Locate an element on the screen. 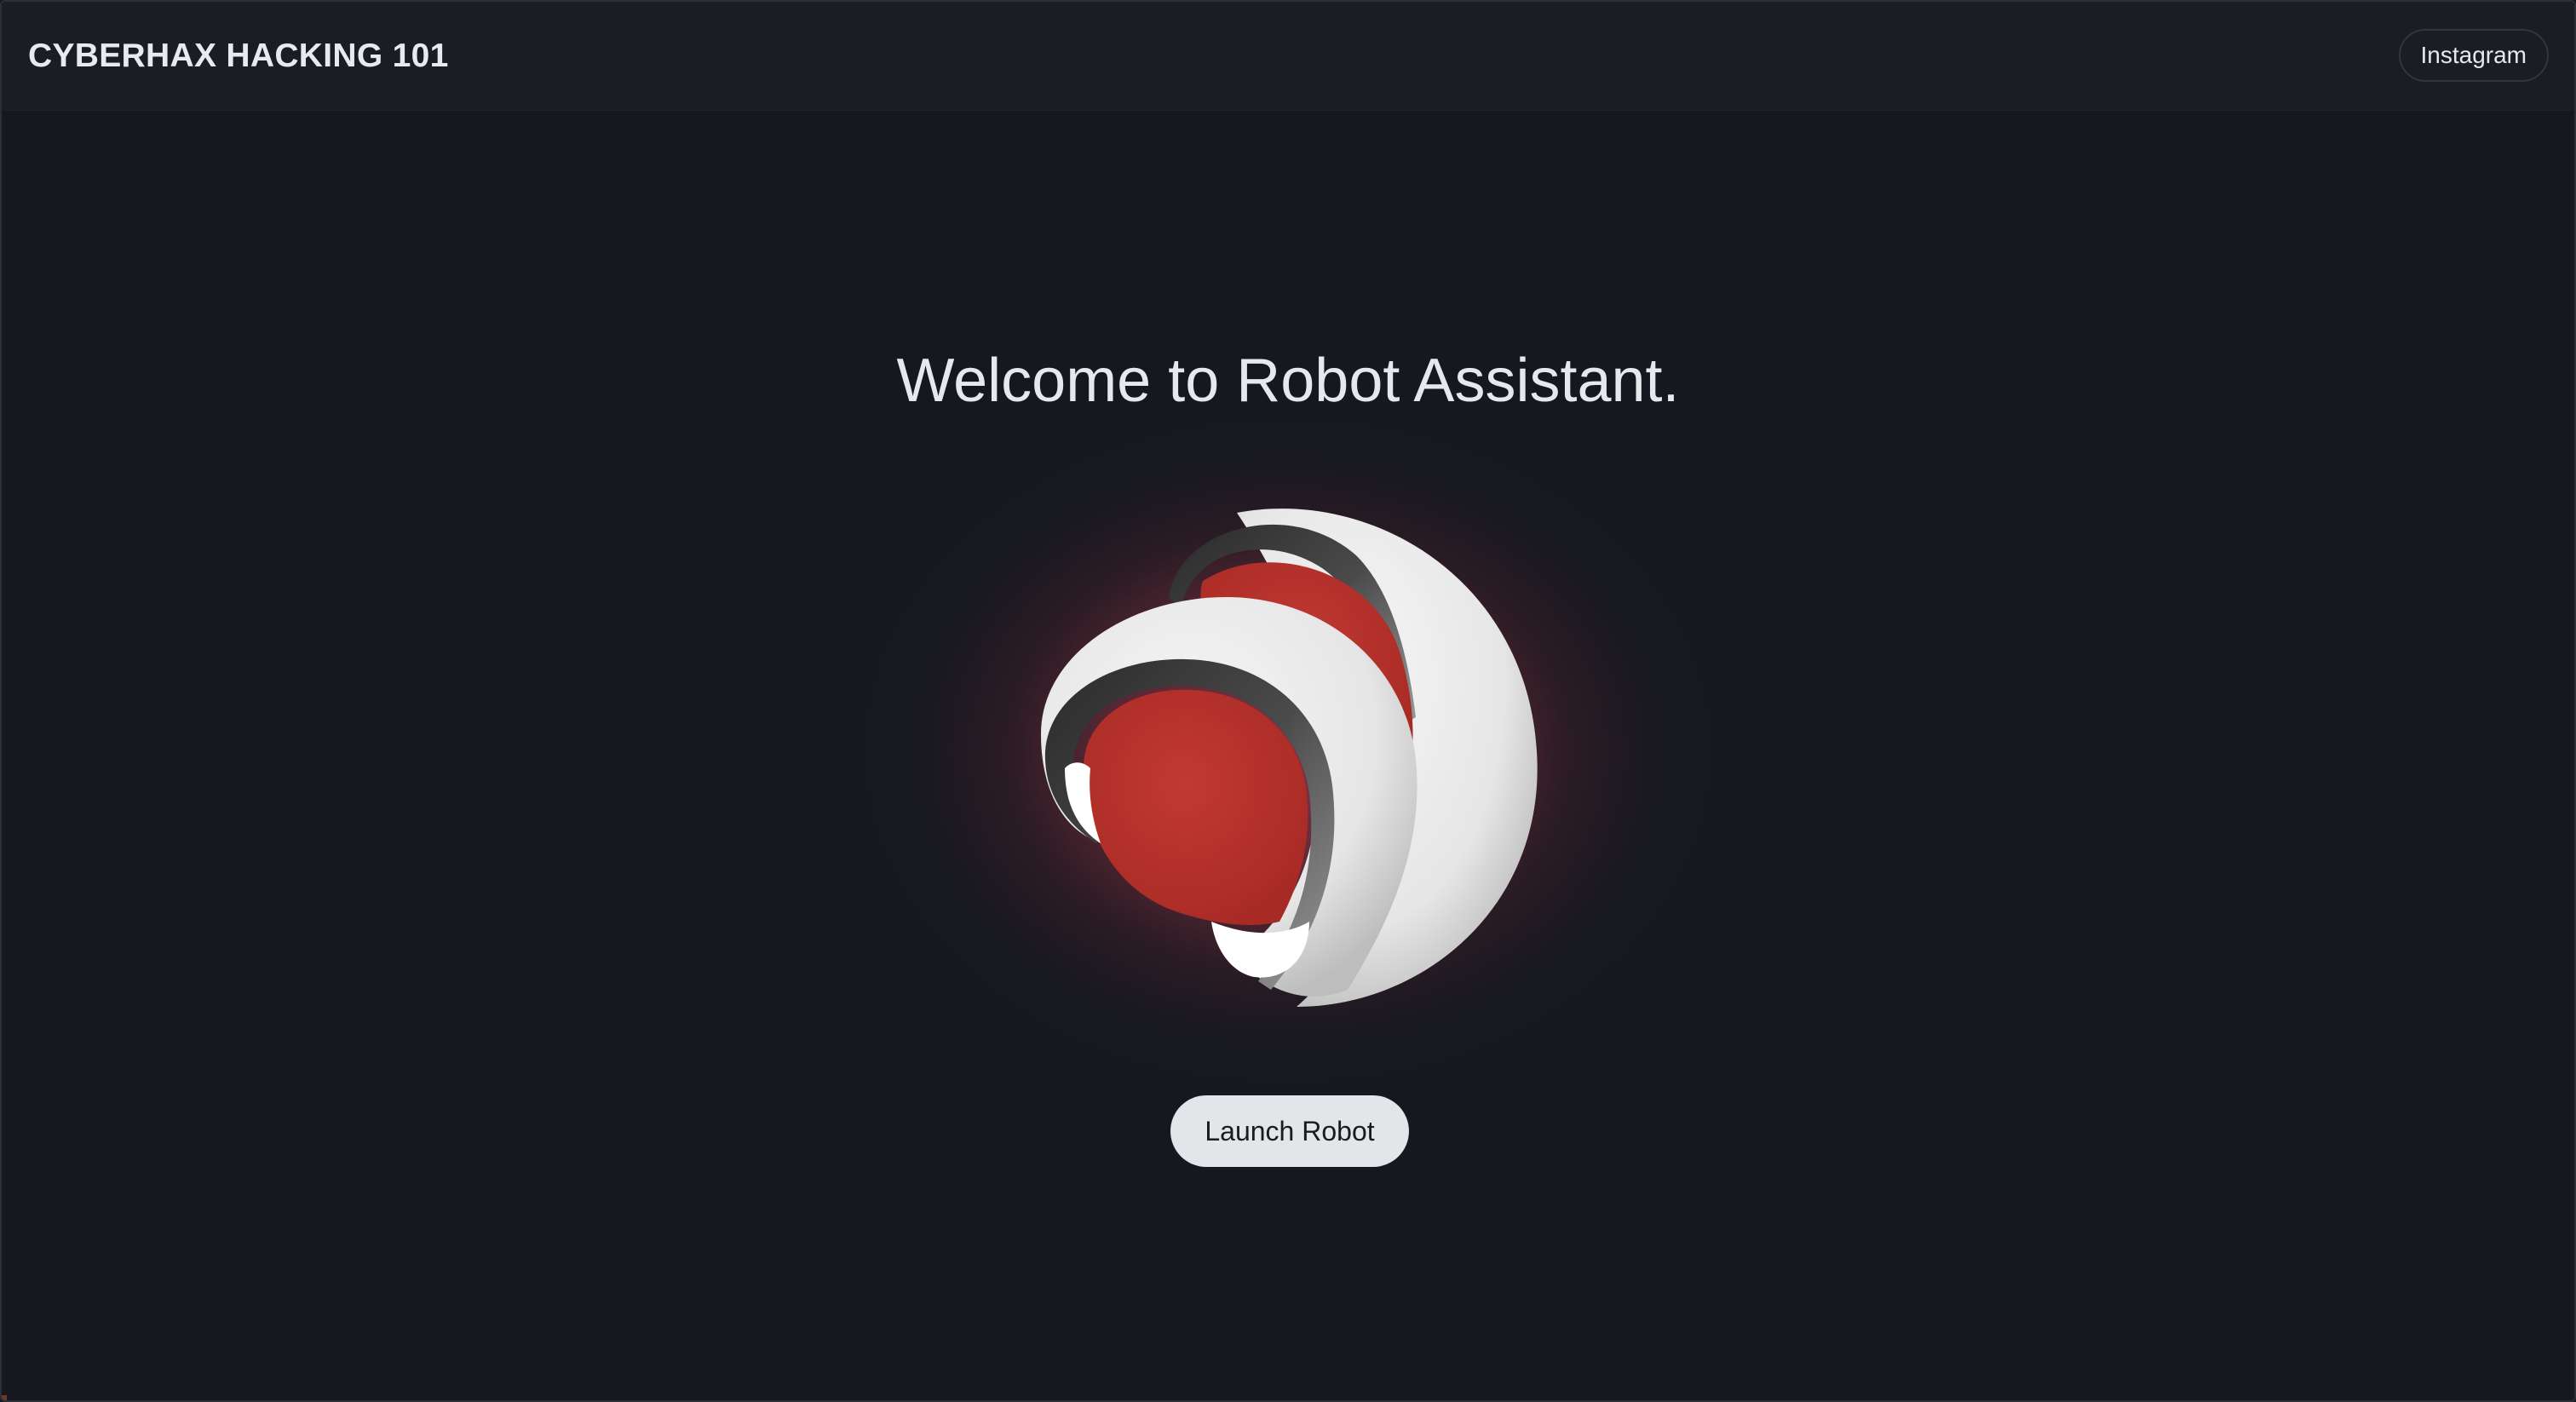  corner-accent is located at coordinates (5, 1397).